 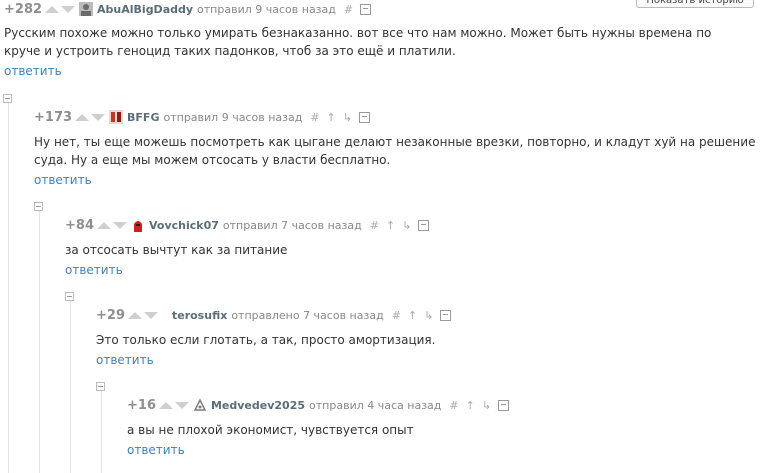 I want to click on comment-author: AbuAlBigDaddy, so click(x=145, y=9).